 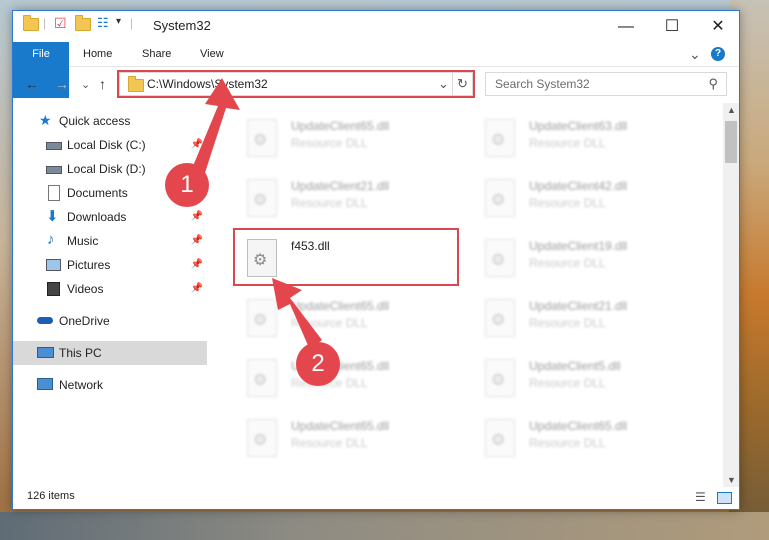 What do you see at coordinates (255, 214) in the screenshot?
I see `annotation-arrows` at bounding box center [255, 214].